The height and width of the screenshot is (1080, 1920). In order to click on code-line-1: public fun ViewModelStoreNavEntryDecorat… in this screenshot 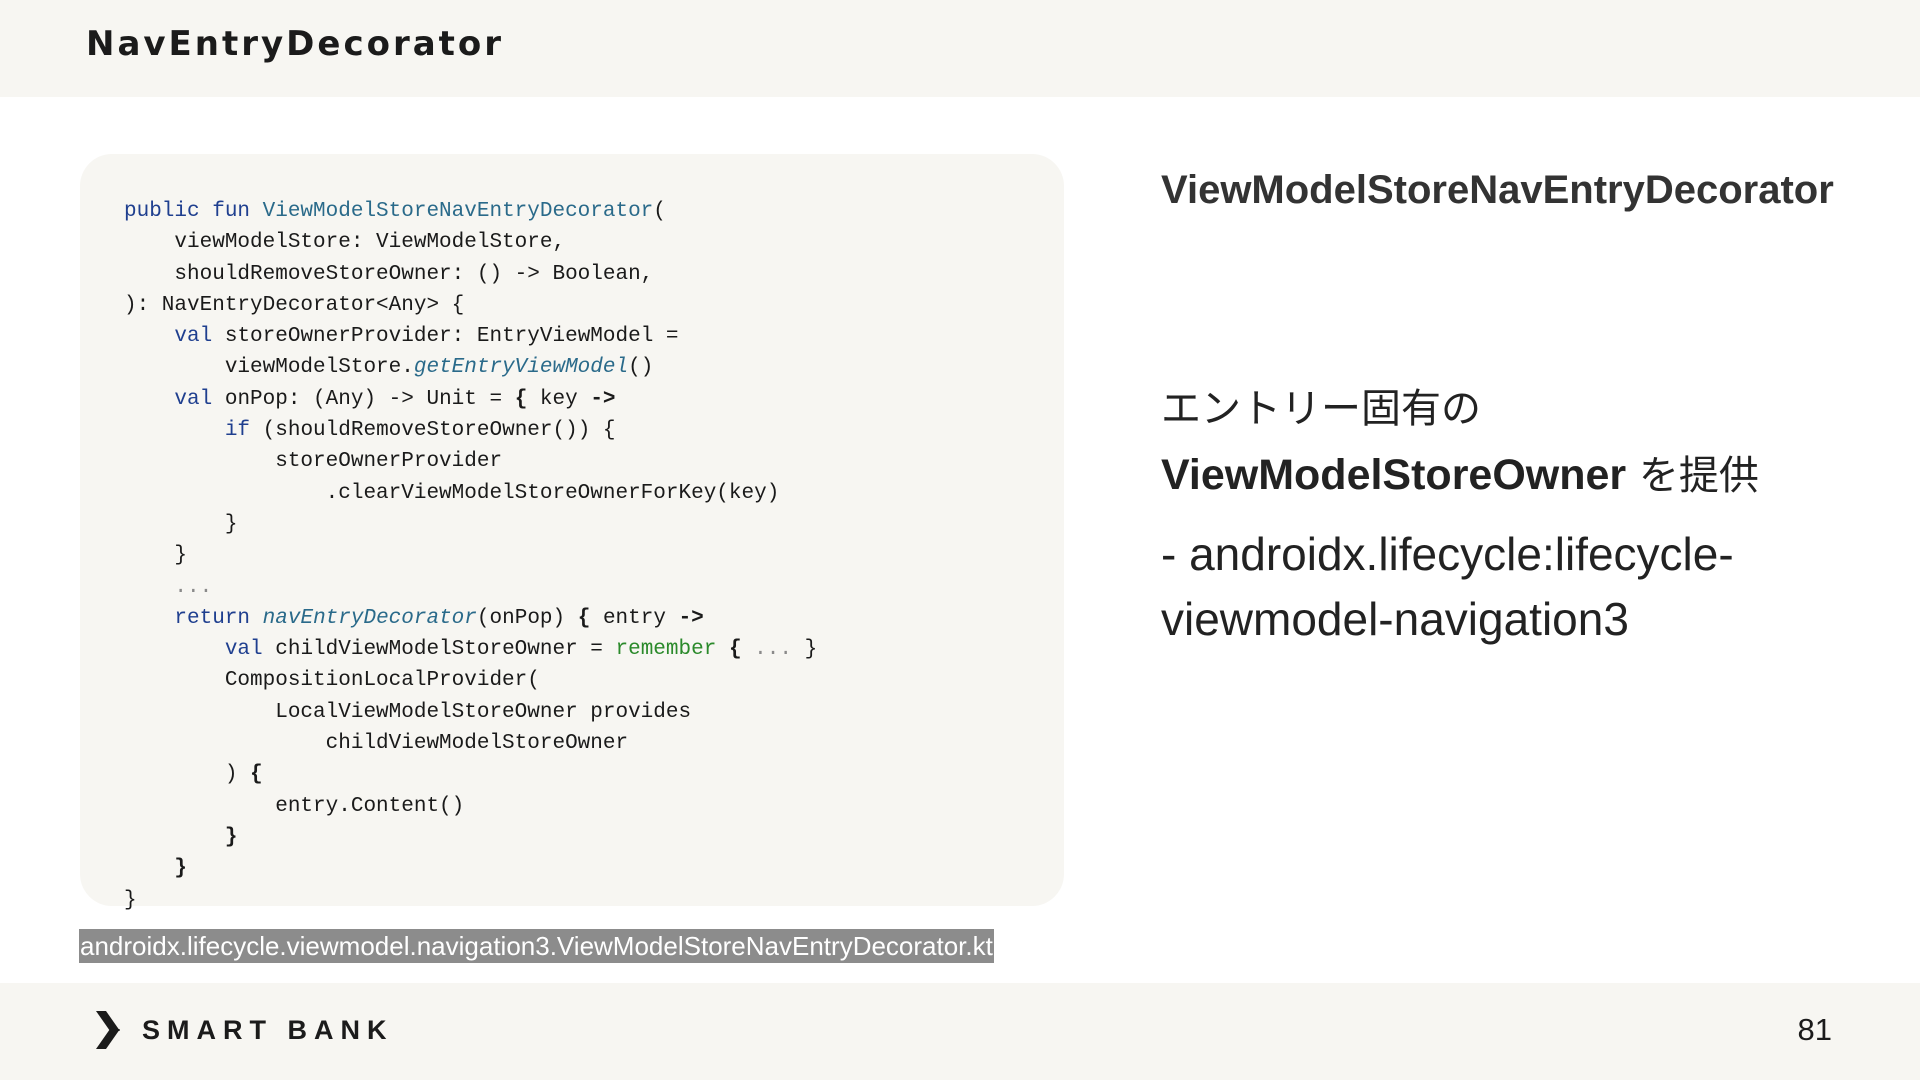, I will do `click(395, 211)`.